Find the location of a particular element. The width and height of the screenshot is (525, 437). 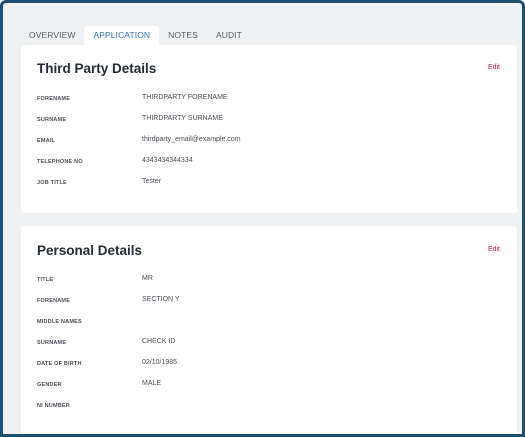

field-value: thirdparty_email@example.com is located at coordinates (191, 139).